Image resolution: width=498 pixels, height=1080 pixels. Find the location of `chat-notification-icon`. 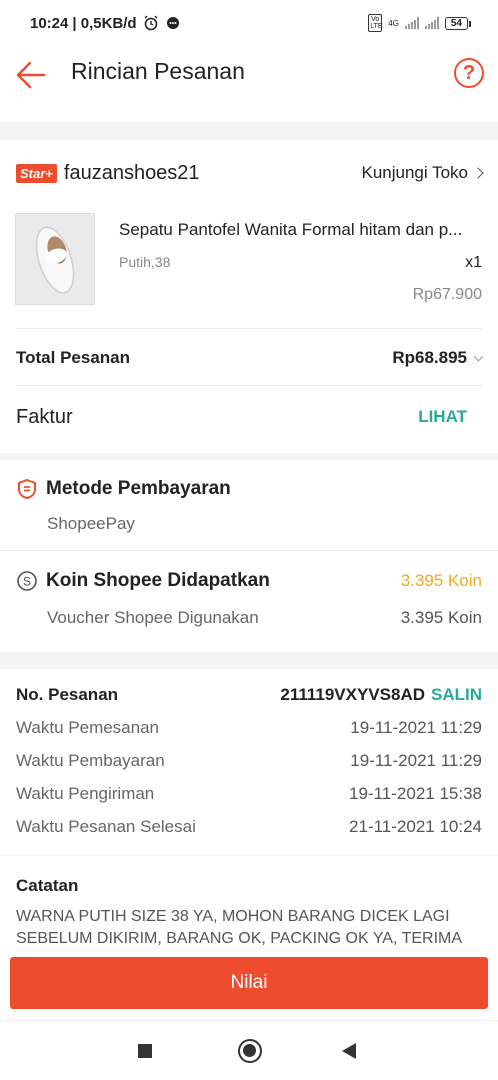

chat-notification-icon is located at coordinates (172, 23).